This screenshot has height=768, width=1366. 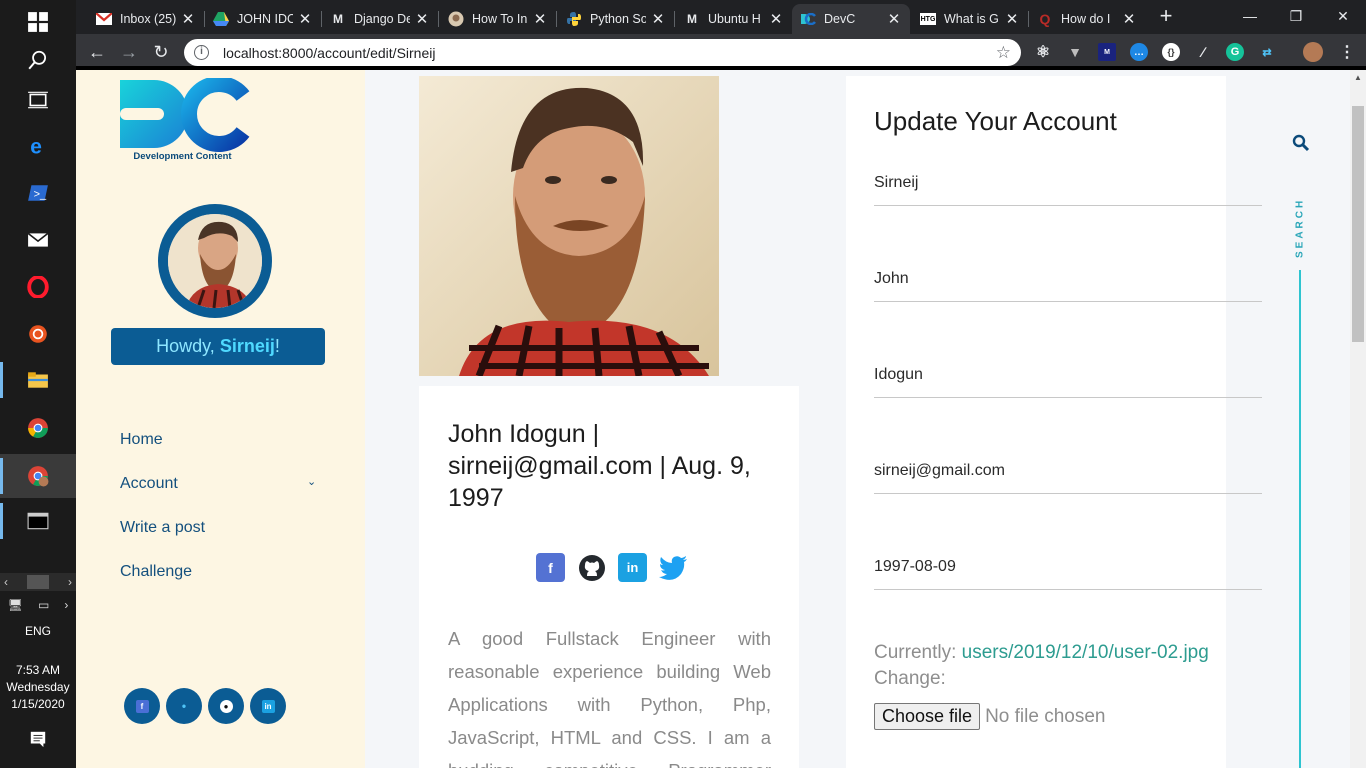 I want to click on tray-expand-icon: ›, so click(x=66, y=605).